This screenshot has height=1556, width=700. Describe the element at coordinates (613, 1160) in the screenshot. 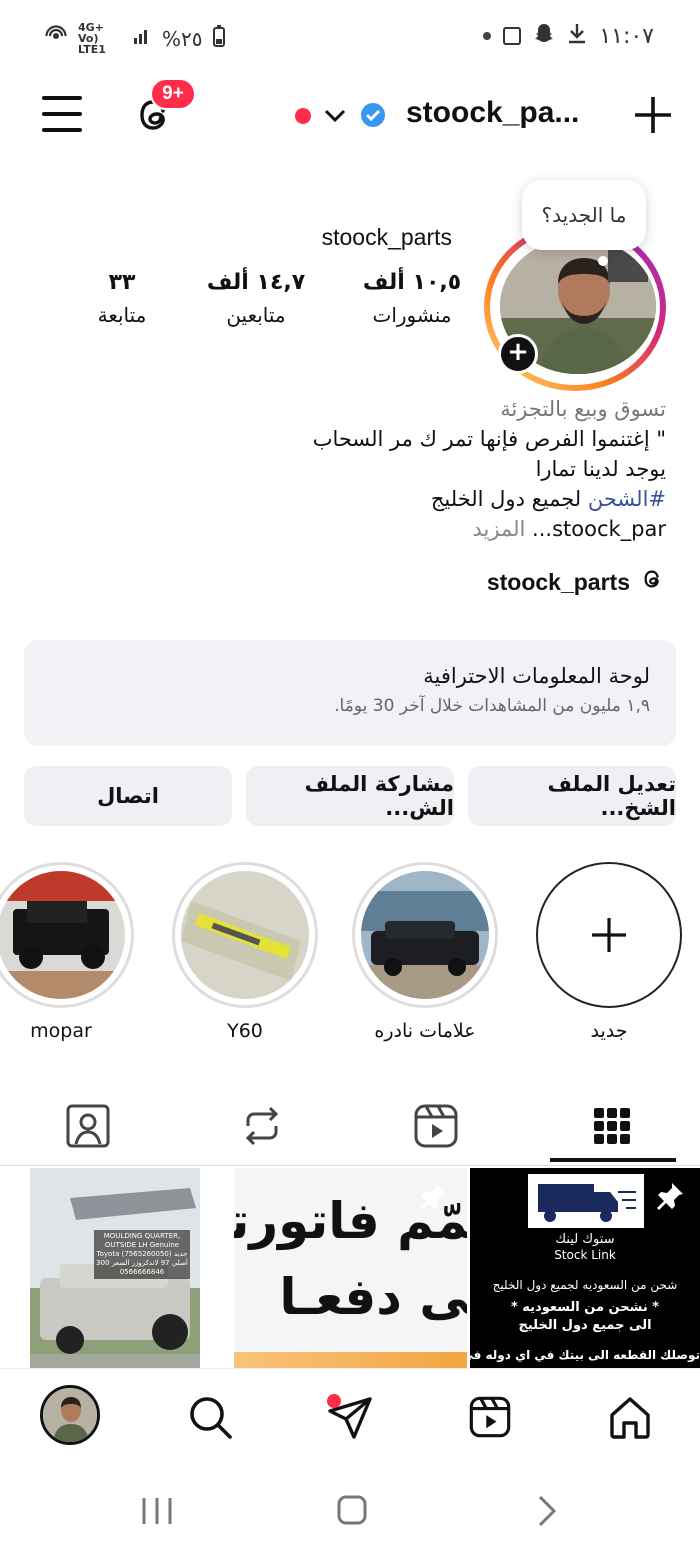

I see `active-tab-indicator` at that location.